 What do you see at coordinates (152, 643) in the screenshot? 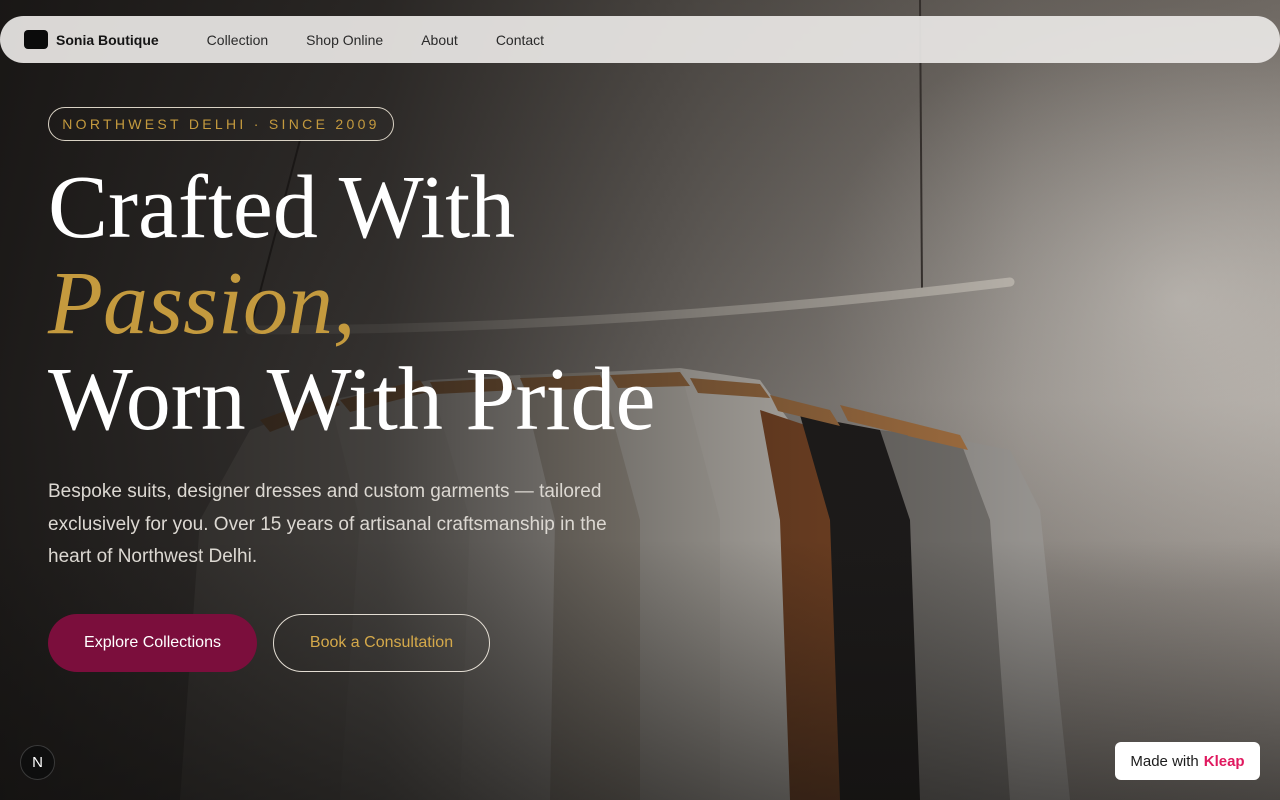
I see `explore-collections-button: Explore Collections` at bounding box center [152, 643].